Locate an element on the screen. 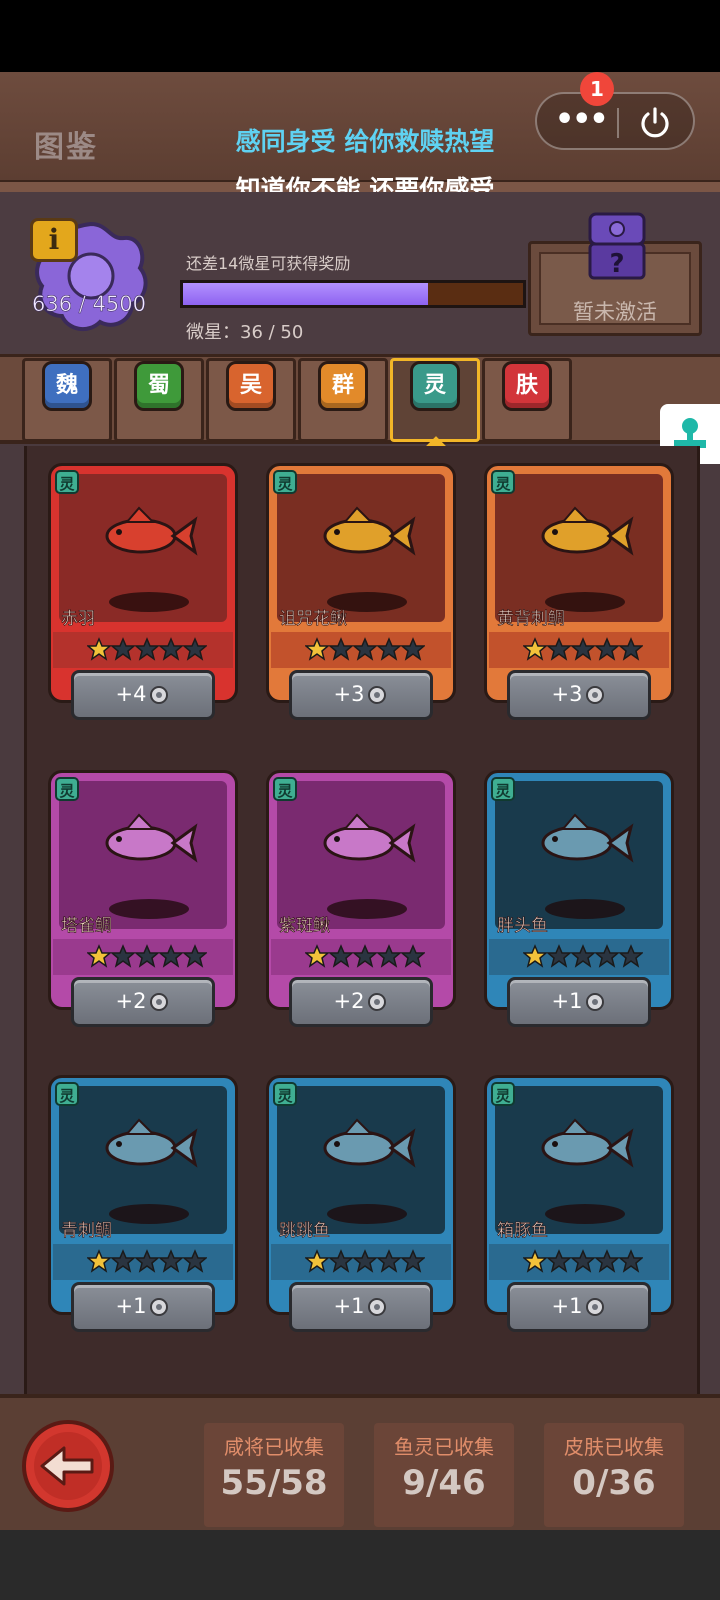 The image size is (720, 1600). stat-value: 55/58 is located at coordinates (274, 1483).